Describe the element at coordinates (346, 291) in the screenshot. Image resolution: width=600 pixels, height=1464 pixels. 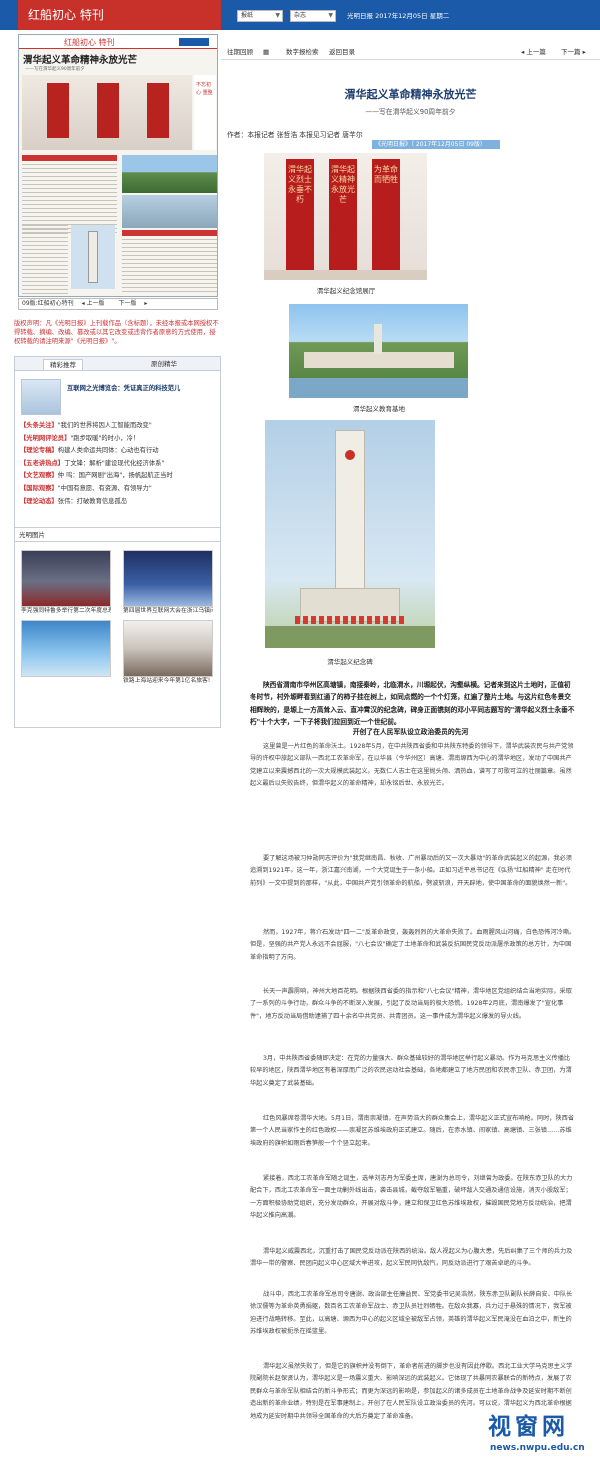
I see `figure-caption: 渭华起义纪念馆展厅` at that location.